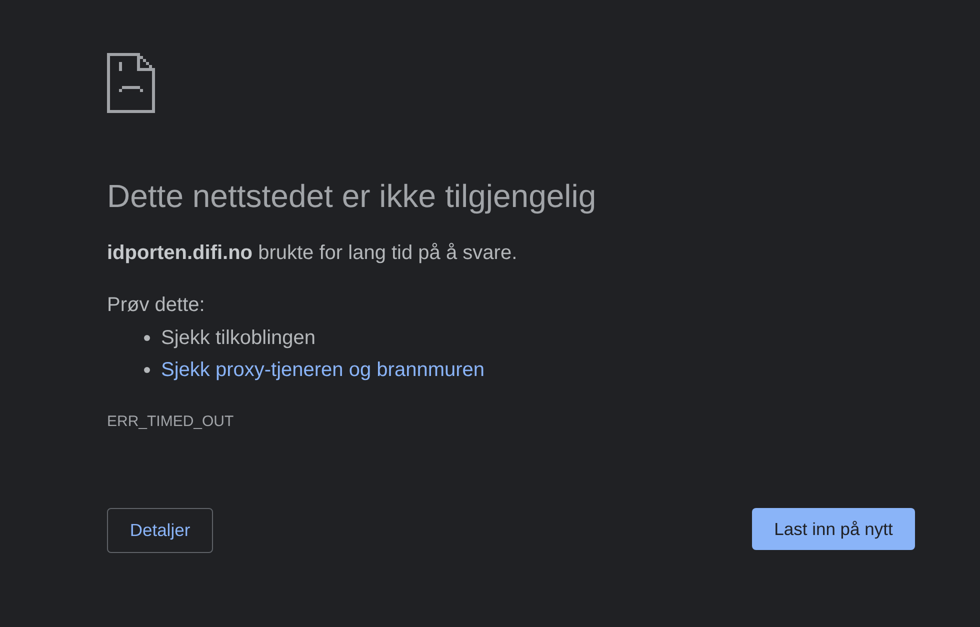  What do you see at coordinates (156, 305) in the screenshot?
I see `suggestions-heading: Prøv dette:` at bounding box center [156, 305].